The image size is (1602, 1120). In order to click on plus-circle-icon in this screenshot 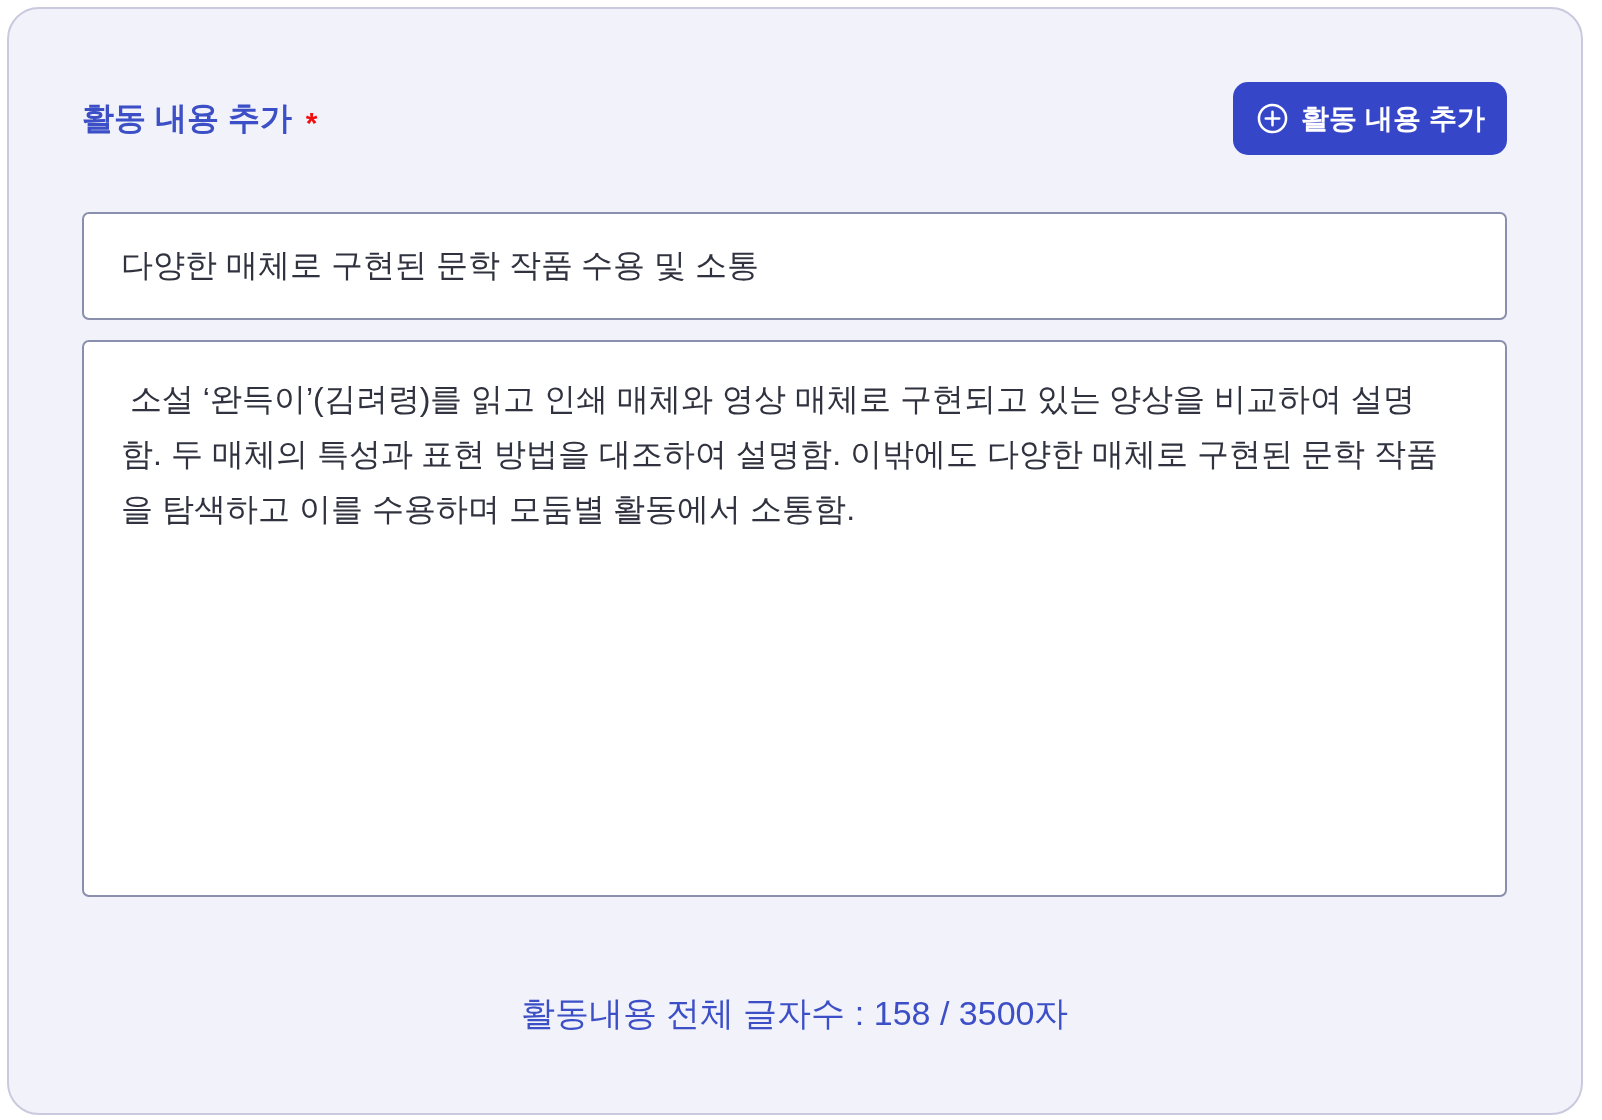, I will do `click(1273, 118)`.